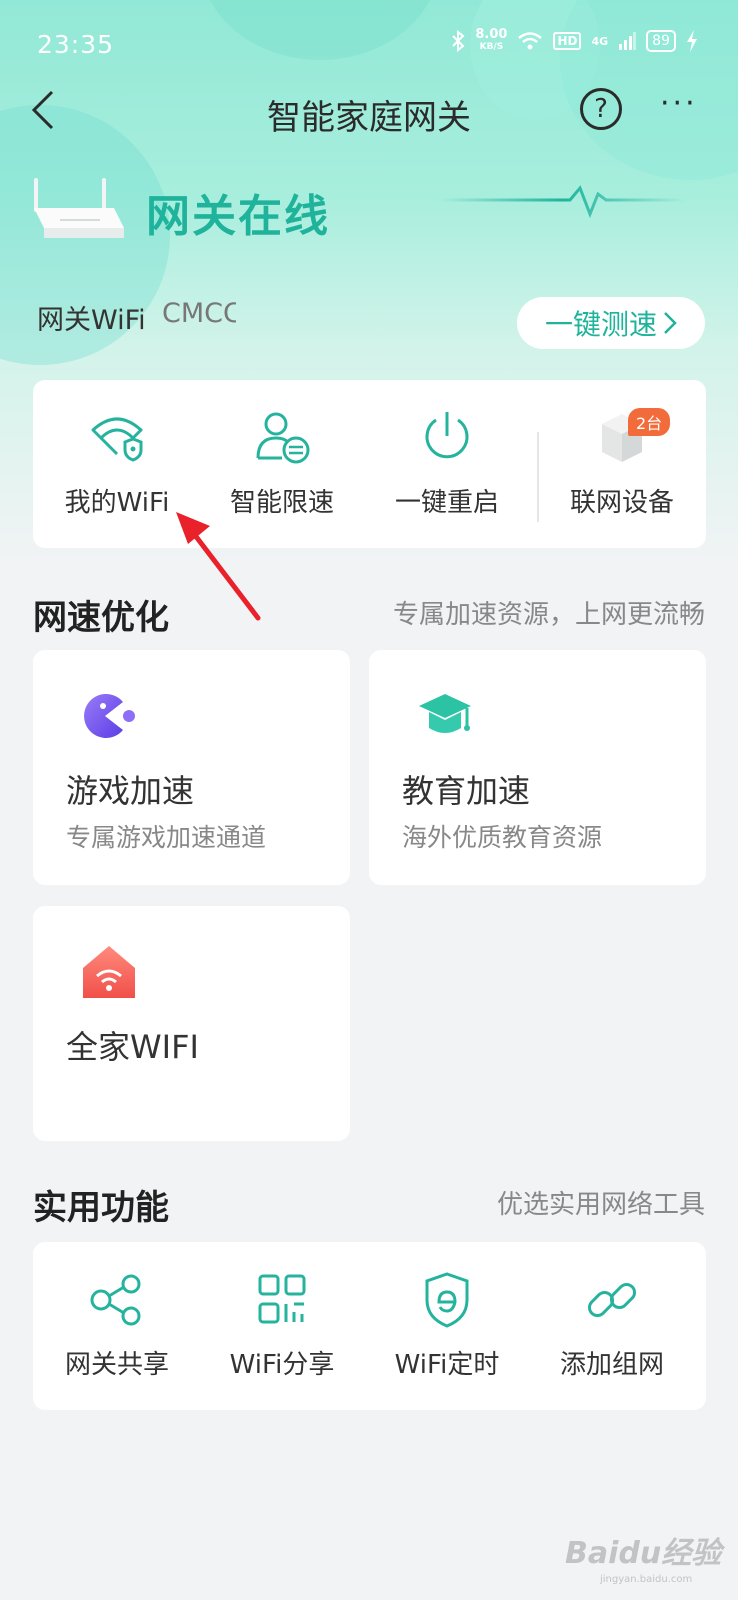 Image resolution: width=738 pixels, height=1600 pixels. I want to click on game-boost-title: 游戏加速, so click(130, 791).